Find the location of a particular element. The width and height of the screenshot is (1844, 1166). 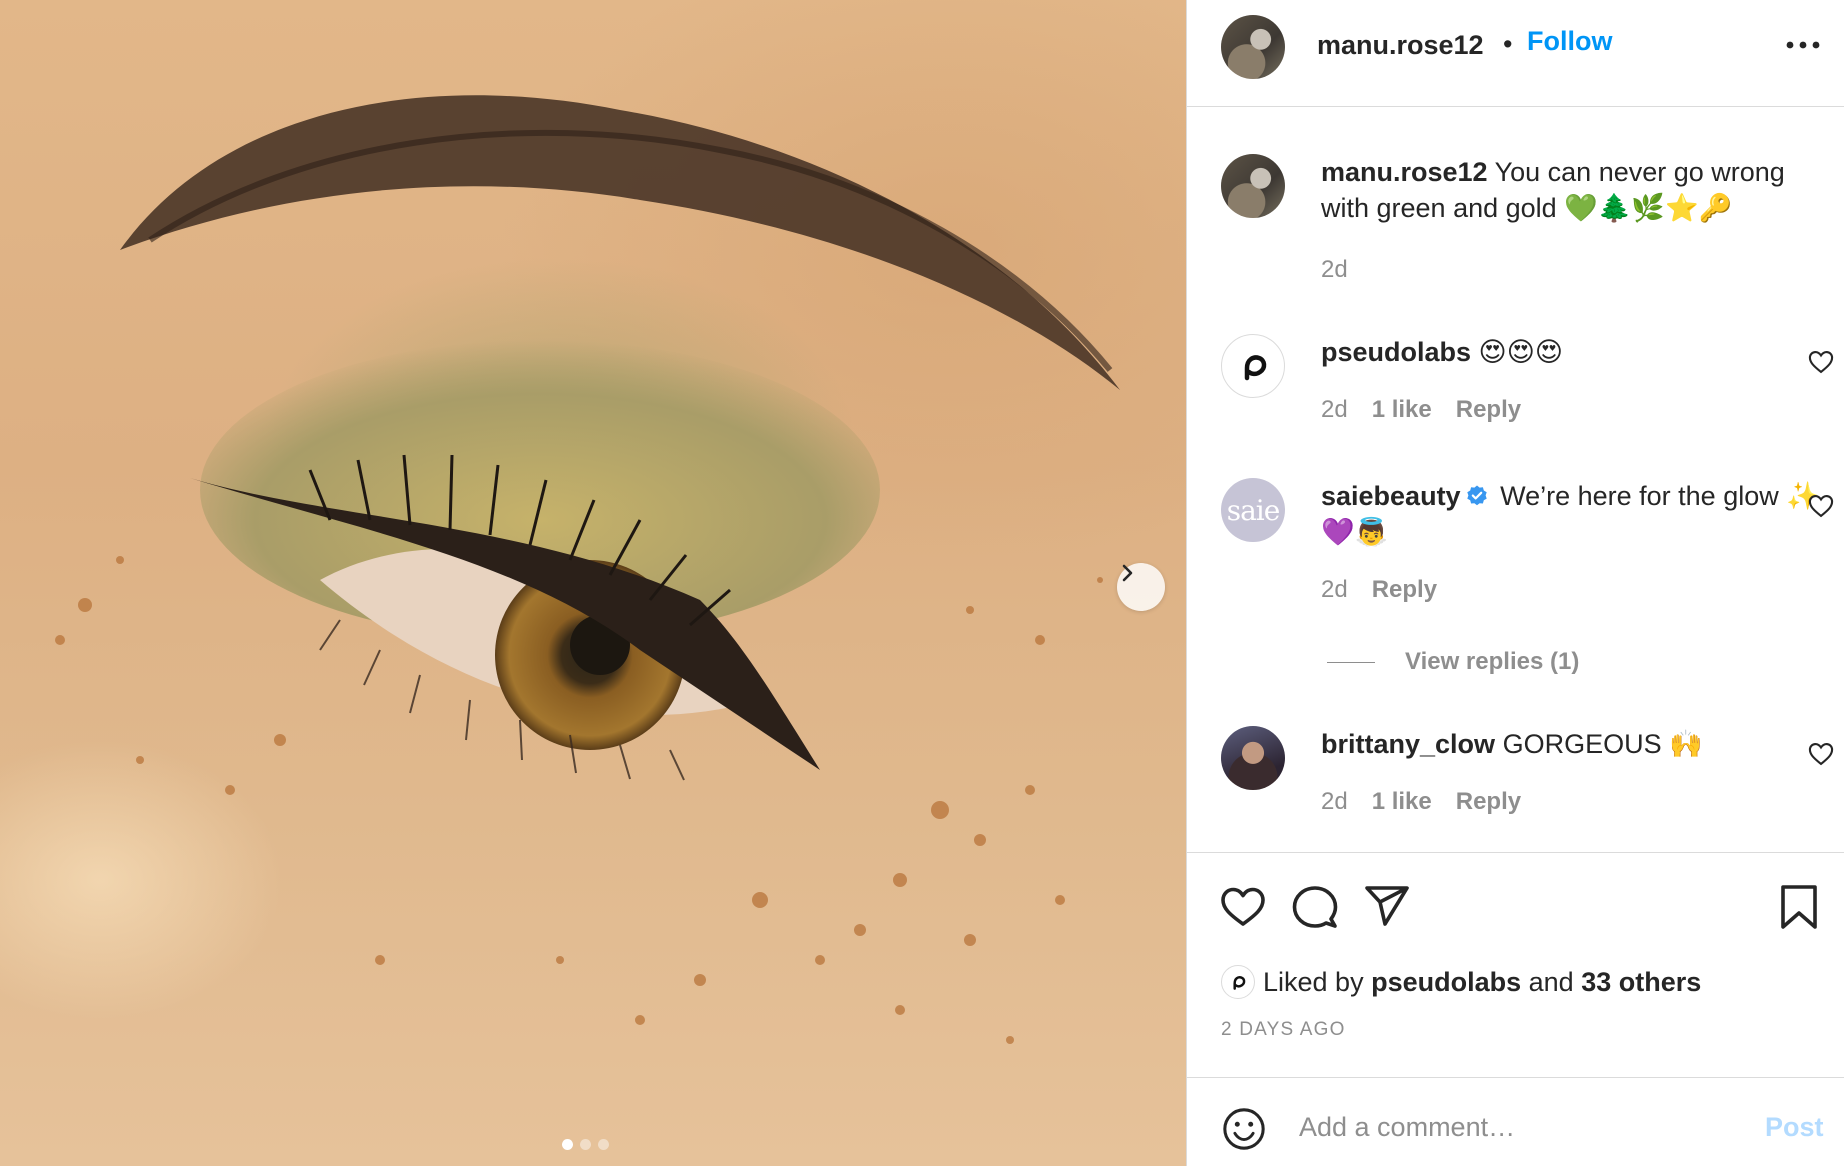

author-avatar is located at coordinates (1253, 47).